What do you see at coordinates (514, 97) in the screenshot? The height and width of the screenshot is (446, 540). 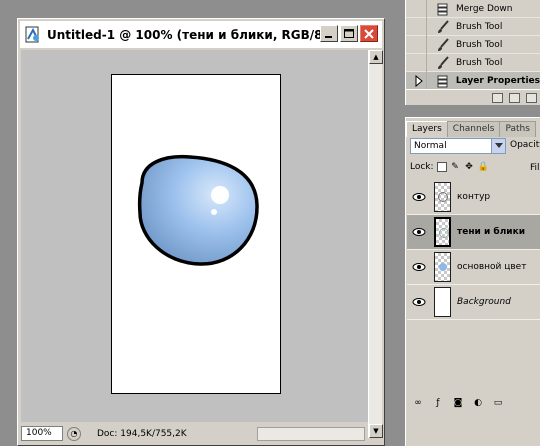 I see `create-snapshot-icon` at bounding box center [514, 97].